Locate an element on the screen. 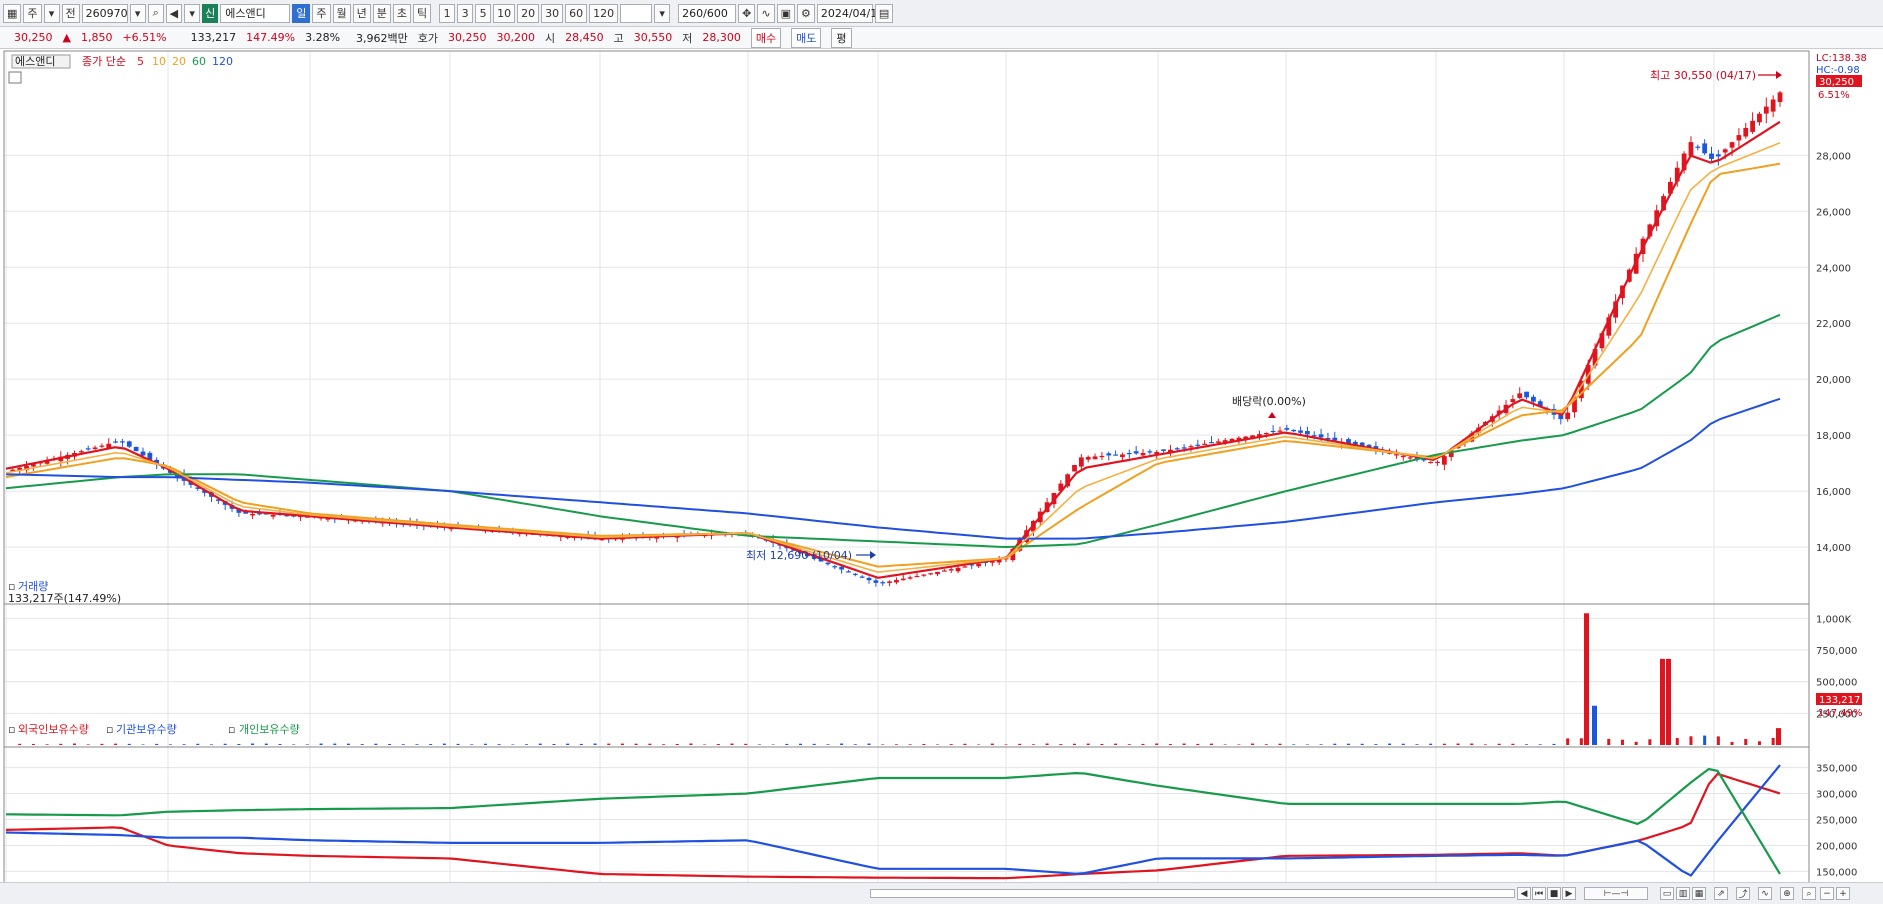  compare-icon: ▥ is located at coordinates (1683, 893).